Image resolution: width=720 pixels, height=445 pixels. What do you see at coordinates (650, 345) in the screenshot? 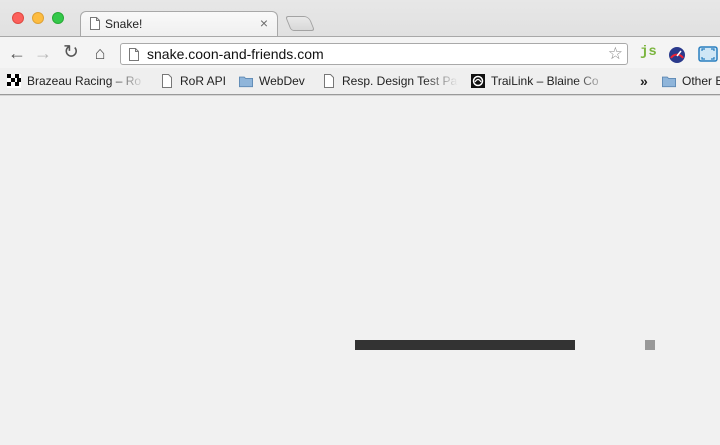
I see `snake-food` at bounding box center [650, 345].